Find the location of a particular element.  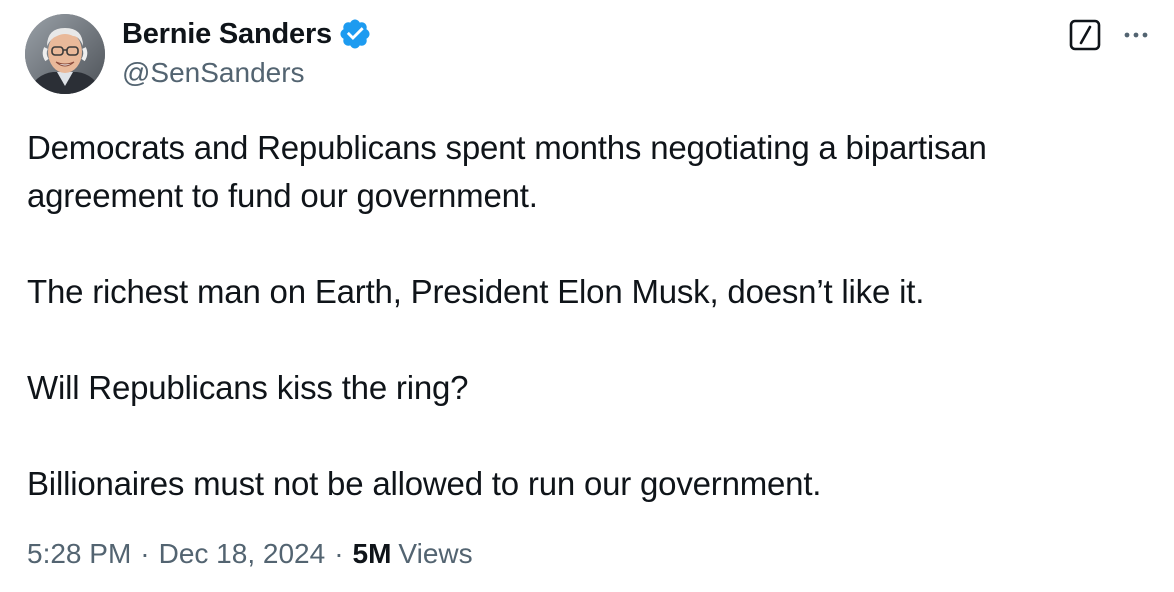

verified-badge-icon is located at coordinates (355, 34).